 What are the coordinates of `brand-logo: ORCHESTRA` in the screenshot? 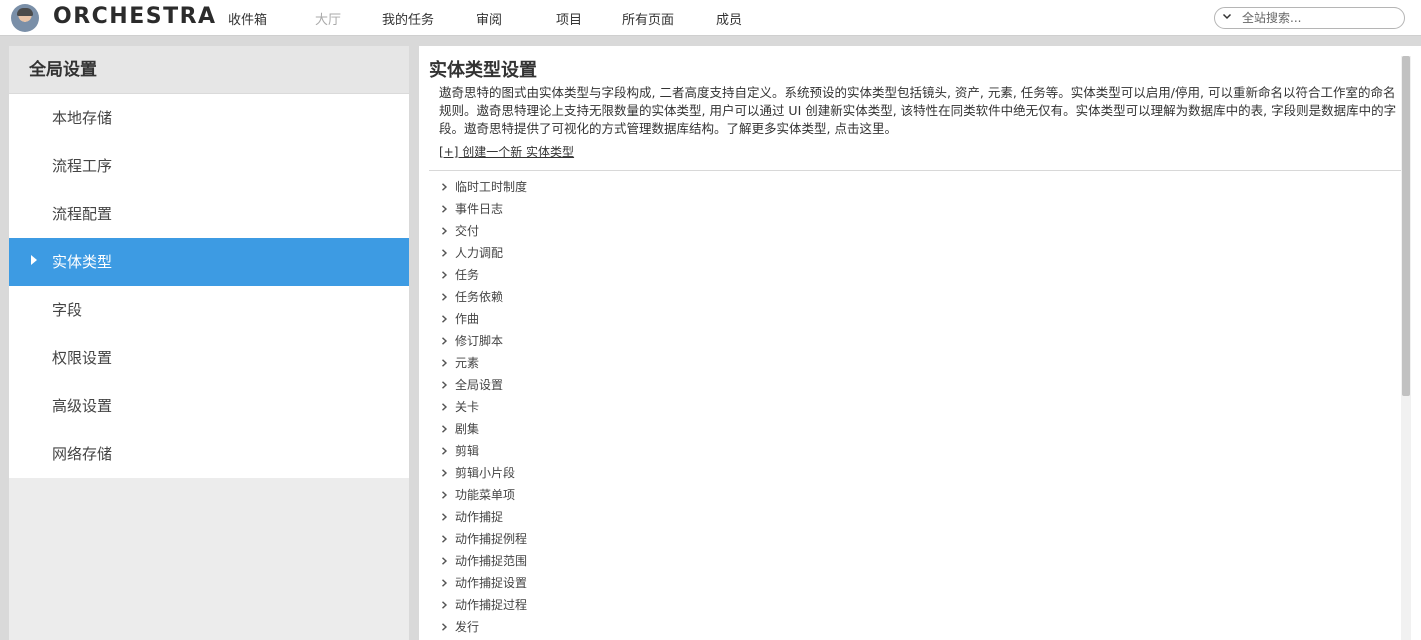 It's located at (135, 16).